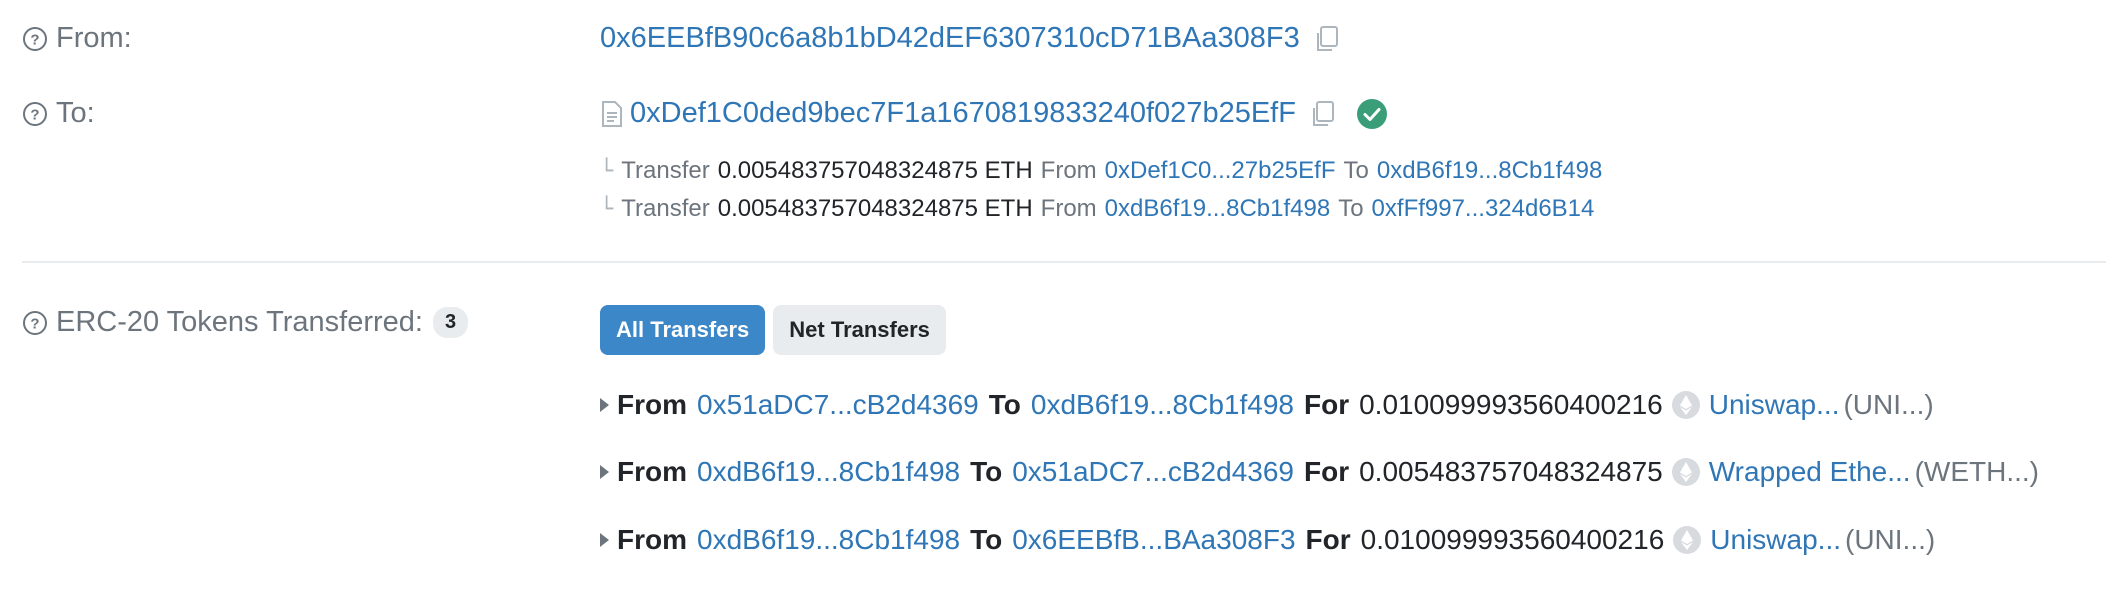 The image size is (2106, 594). I want to click on from-label-group: ? From:, so click(77, 38).